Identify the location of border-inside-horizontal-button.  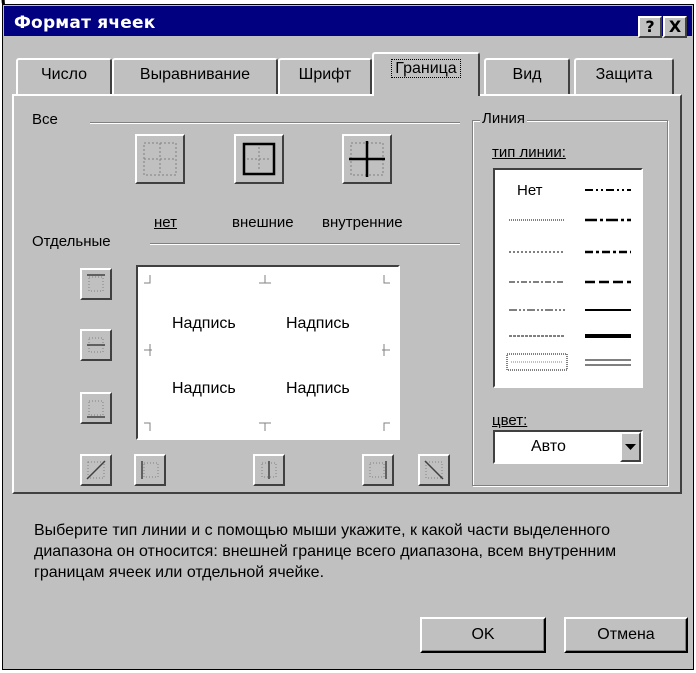
(96, 345).